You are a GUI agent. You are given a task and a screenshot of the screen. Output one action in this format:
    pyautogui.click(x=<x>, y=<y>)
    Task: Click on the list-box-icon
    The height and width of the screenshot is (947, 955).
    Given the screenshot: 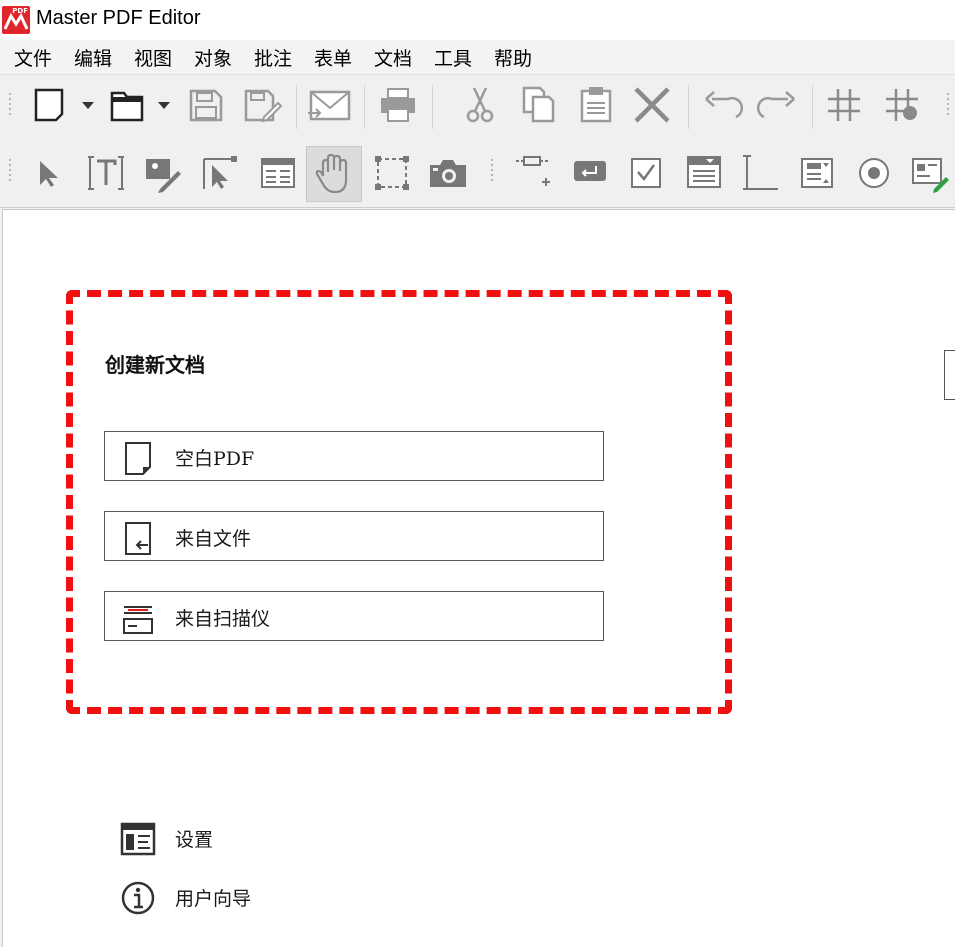 What is the action you would take?
    pyautogui.click(x=817, y=173)
    